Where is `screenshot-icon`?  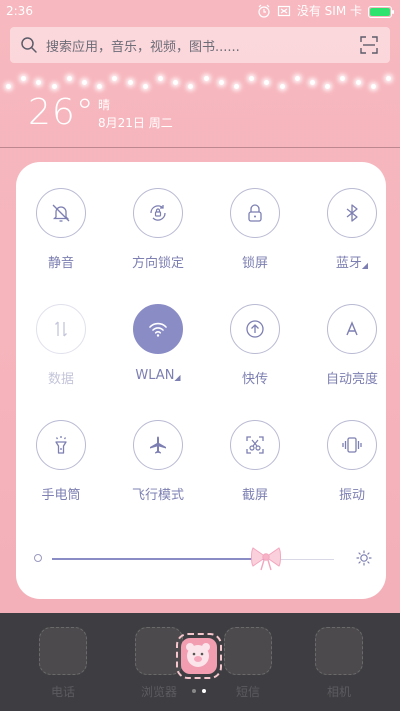
screenshot-icon is located at coordinates (255, 445).